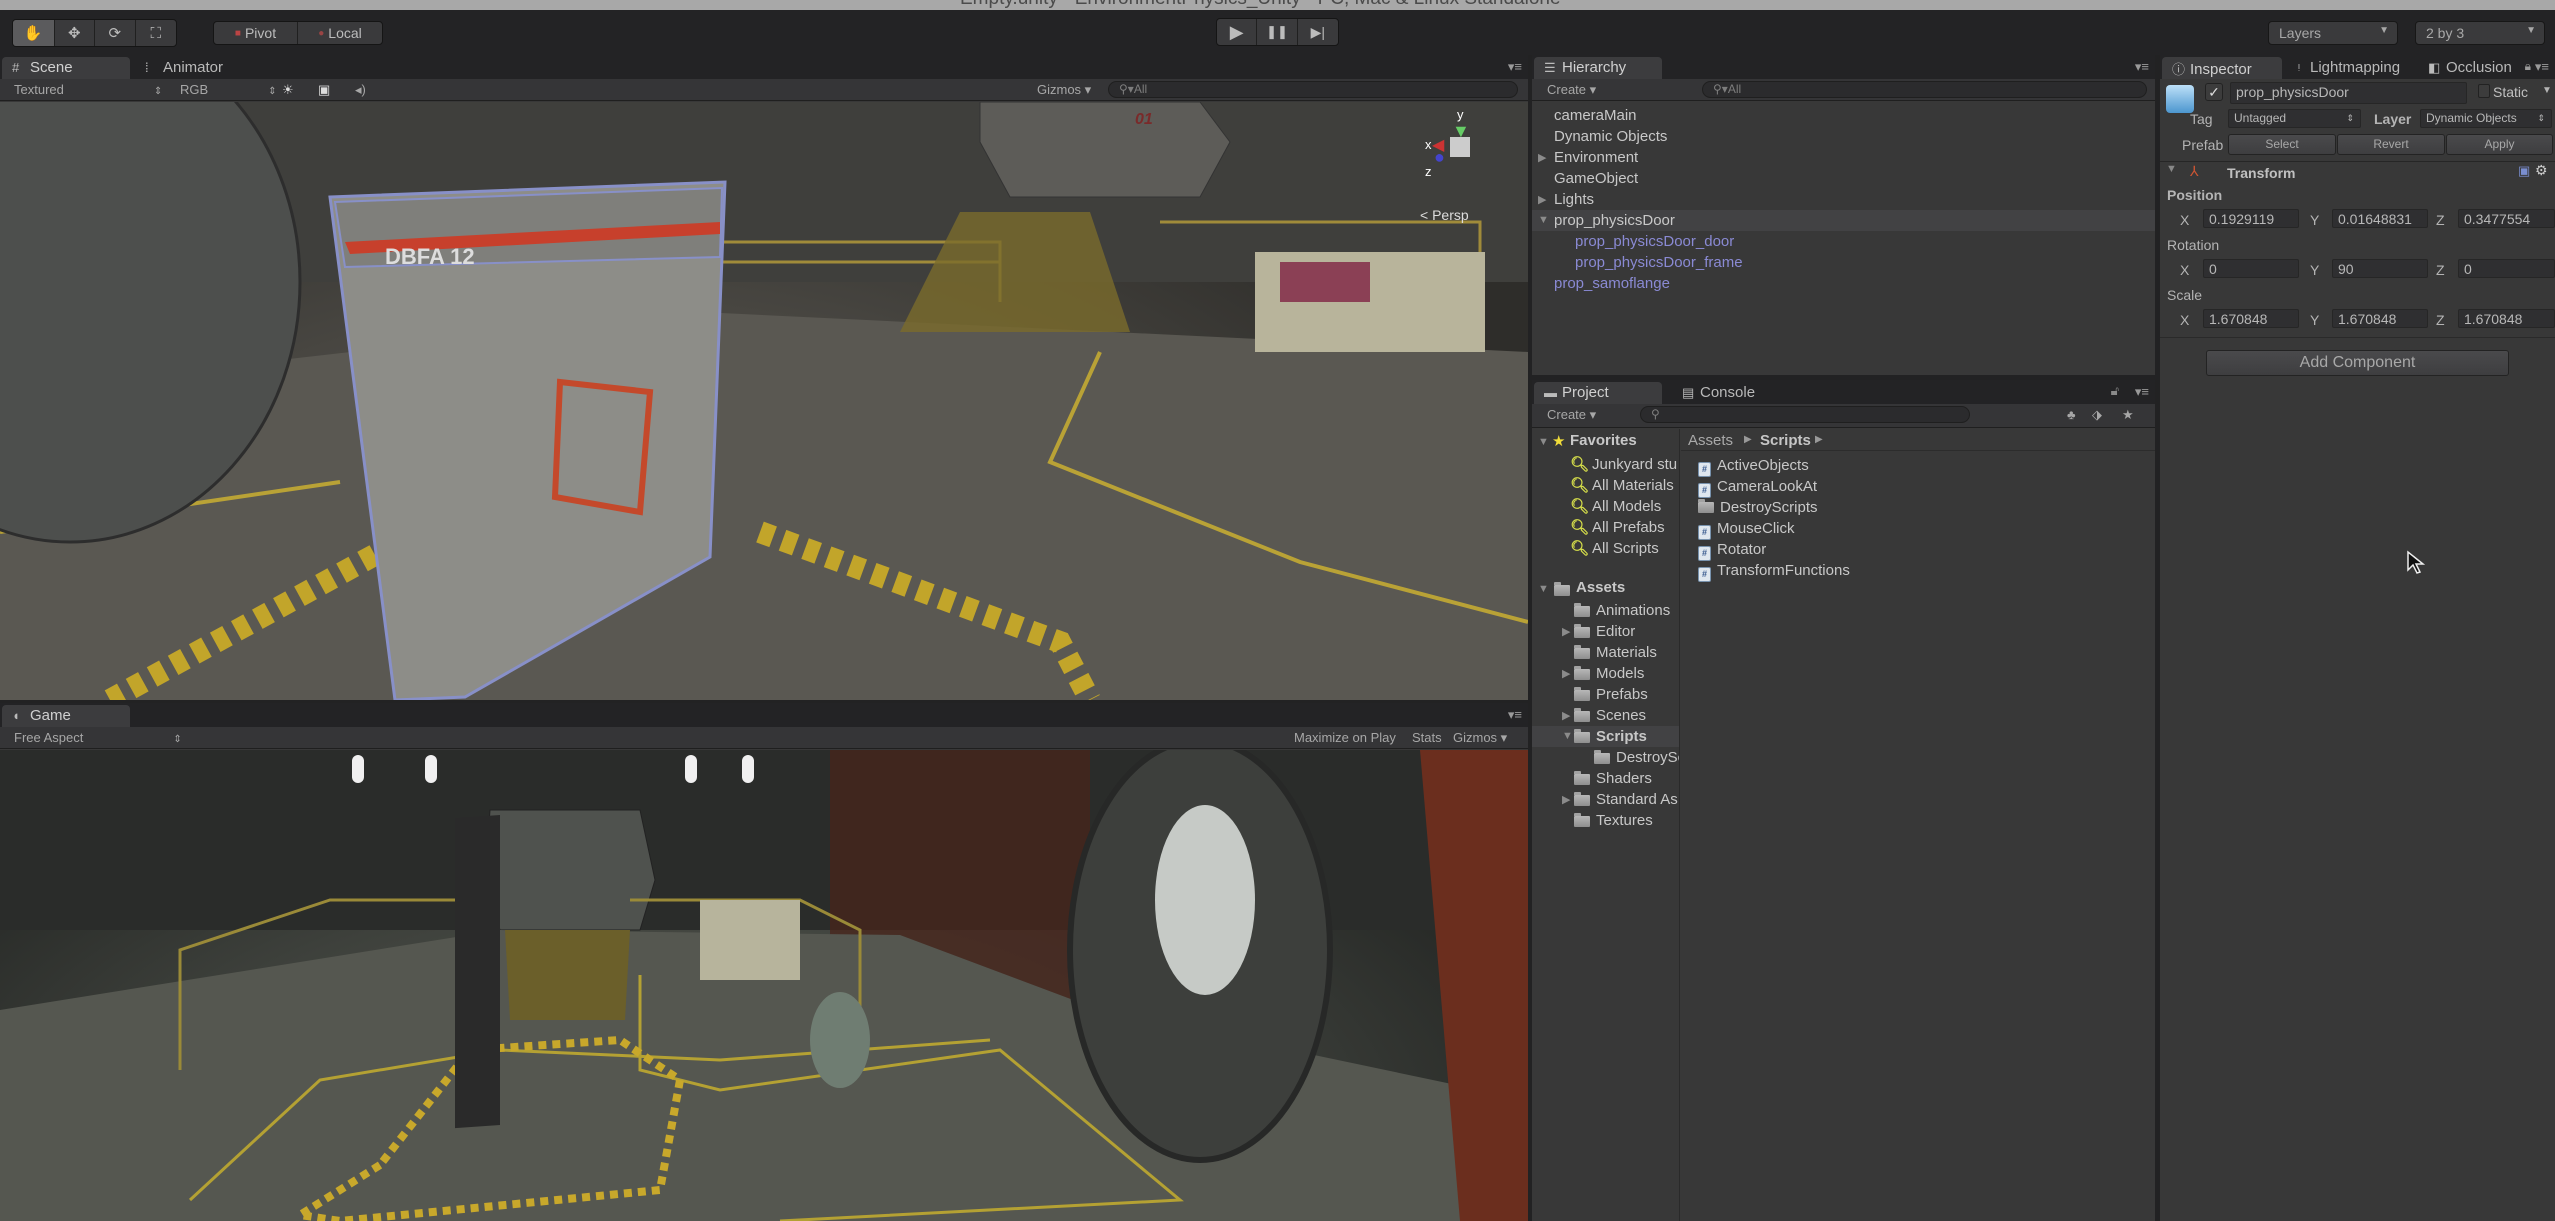 This screenshot has height=1221, width=2555. I want to click on project-file-item: # Rotator, so click(1918, 550).